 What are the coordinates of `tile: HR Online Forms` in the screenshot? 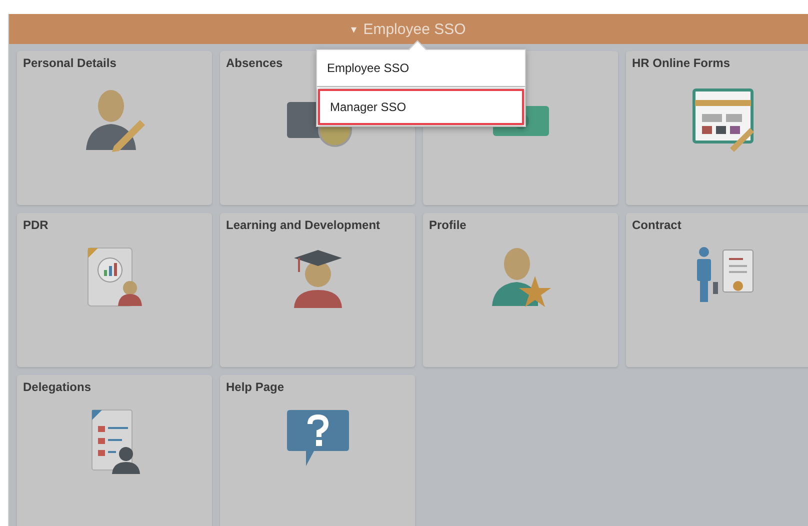 It's located at (717, 128).